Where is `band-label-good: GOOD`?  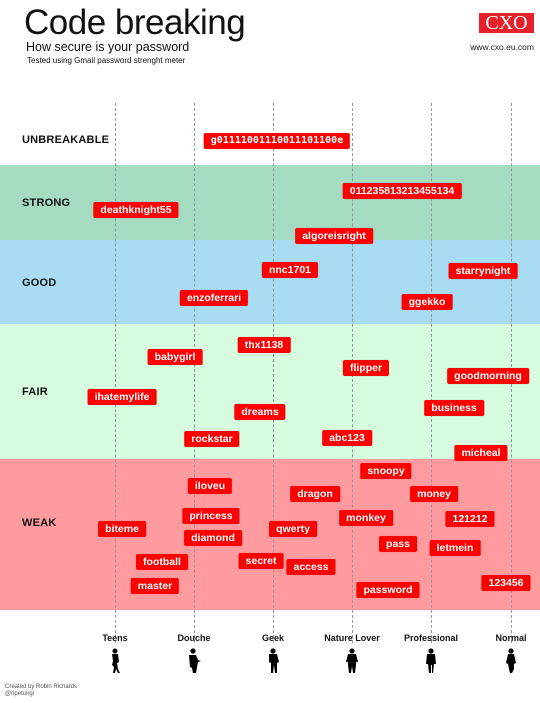 band-label-good: GOOD is located at coordinates (39, 283).